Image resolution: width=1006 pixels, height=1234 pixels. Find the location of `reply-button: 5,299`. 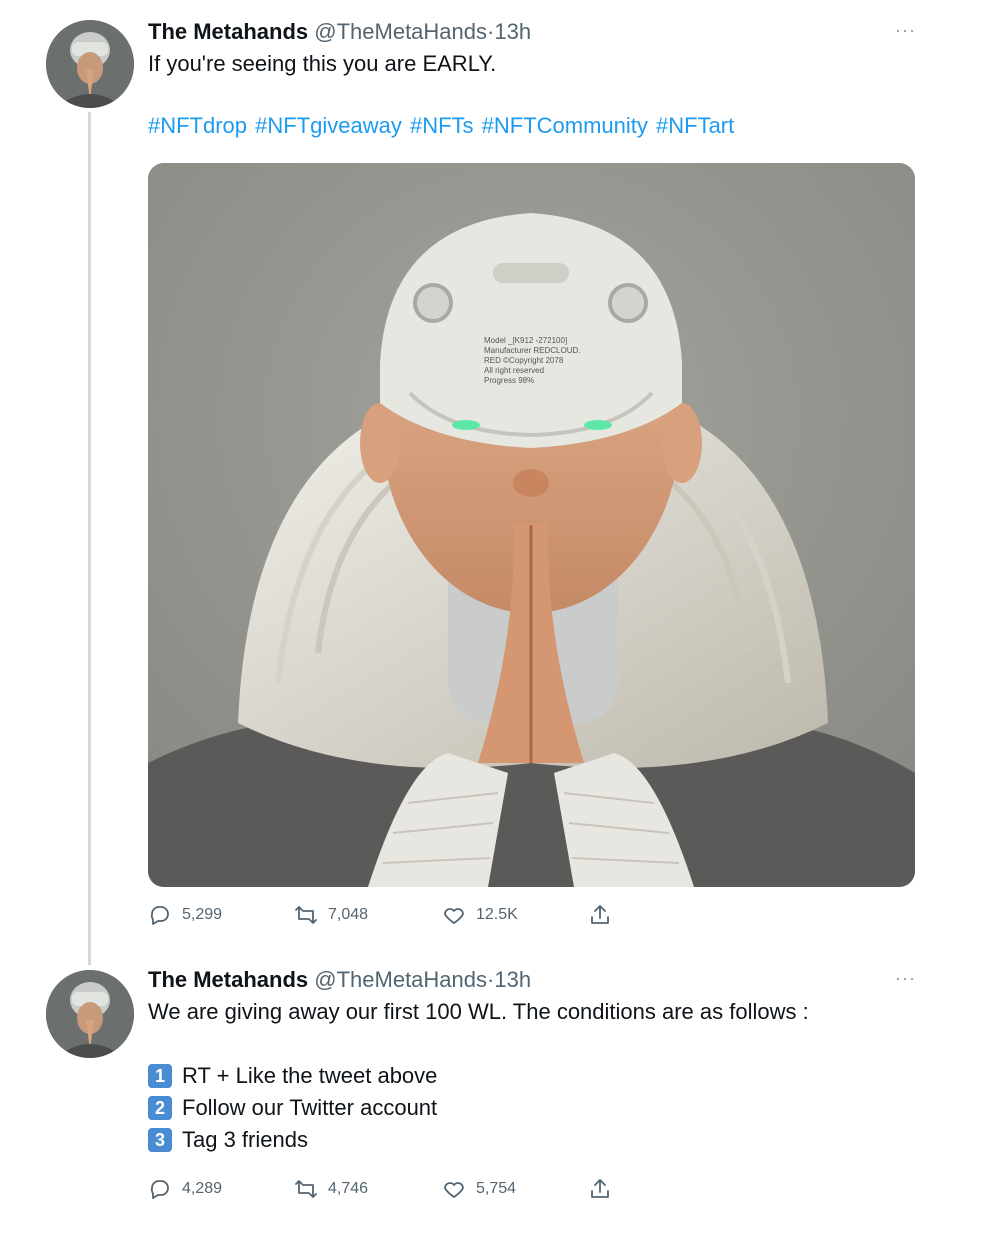

reply-button: 5,299 is located at coordinates (185, 915).